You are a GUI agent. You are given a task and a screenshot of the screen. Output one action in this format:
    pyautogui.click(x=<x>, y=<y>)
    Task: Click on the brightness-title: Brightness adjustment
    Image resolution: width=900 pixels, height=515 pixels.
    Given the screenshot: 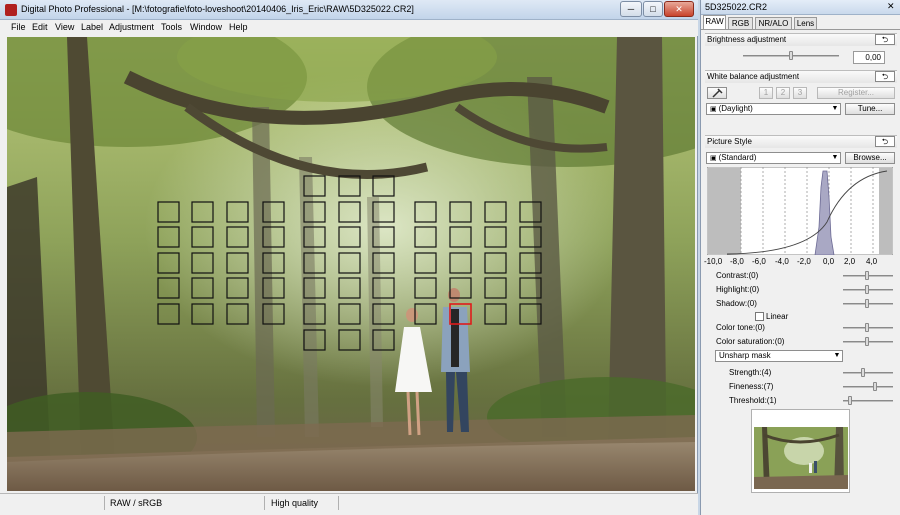 What is the action you would take?
    pyautogui.click(x=747, y=39)
    